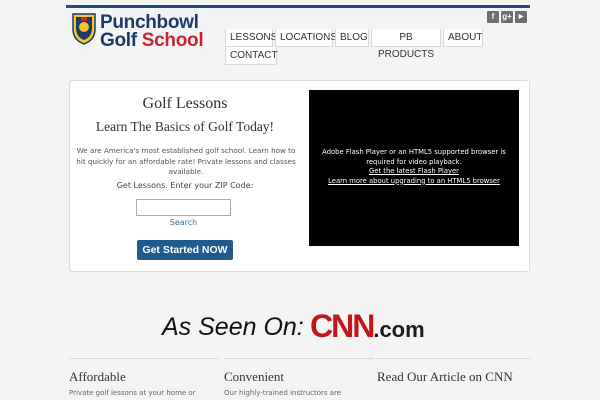  What do you see at coordinates (406, 44) in the screenshot?
I see `nav-item-pb-products: PB PRODUCTS` at bounding box center [406, 44].